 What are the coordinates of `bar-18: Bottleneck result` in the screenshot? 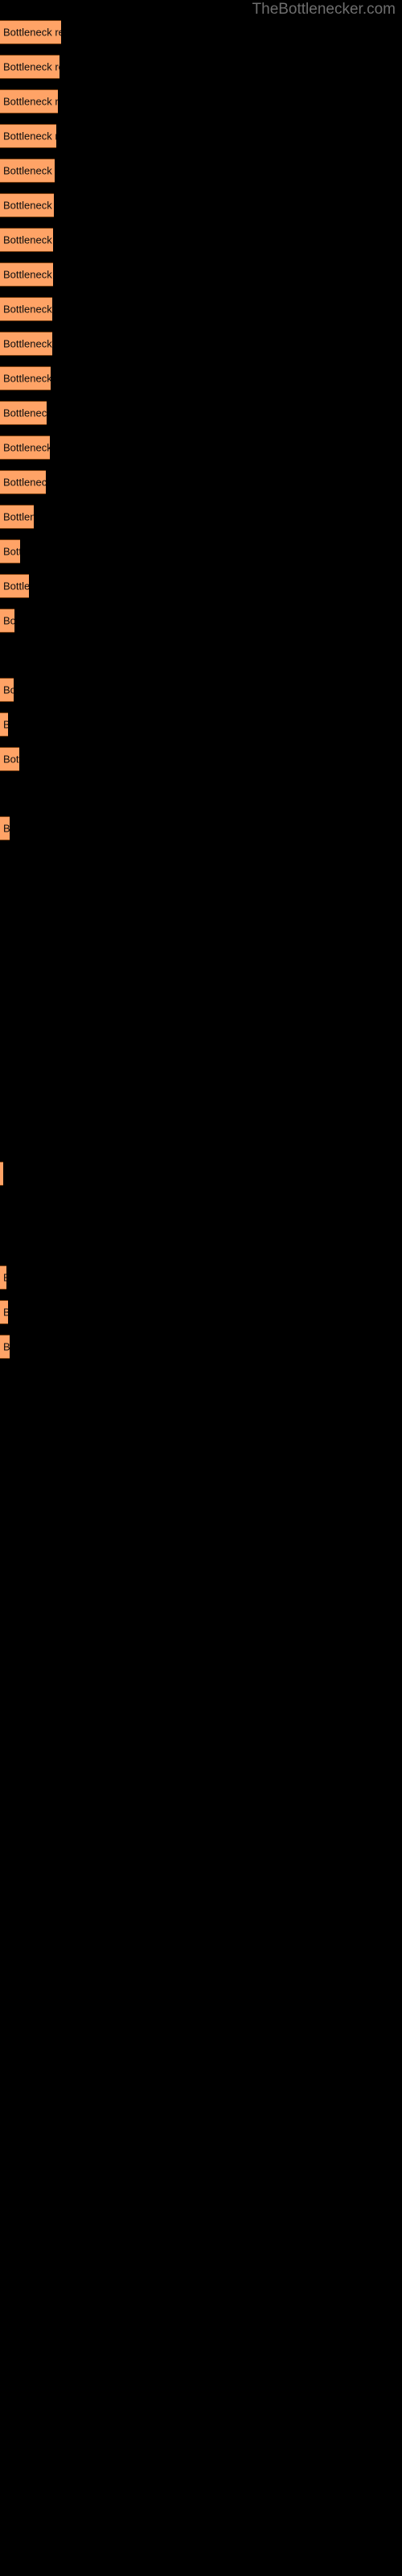 It's located at (7, 621).